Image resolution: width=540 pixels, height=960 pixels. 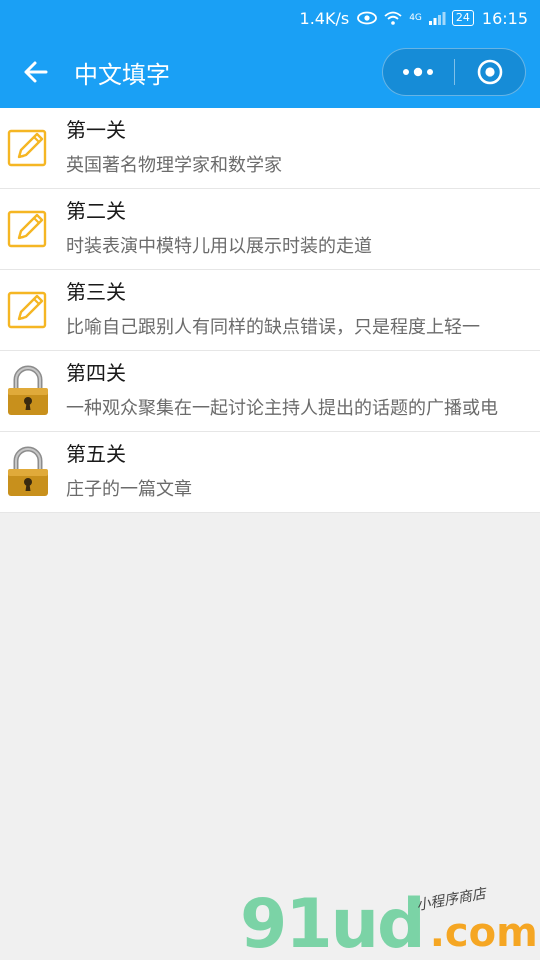 I want to click on level-description: 庄子的一篇文章, so click(x=129, y=489).